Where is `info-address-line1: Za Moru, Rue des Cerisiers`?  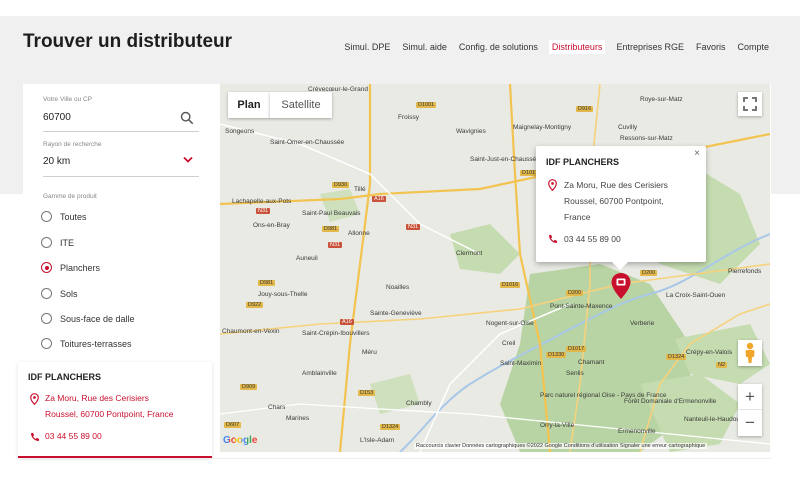 info-address-line1: Za Moru, Rue des Cerisiers is located at coordinates (616, 185).